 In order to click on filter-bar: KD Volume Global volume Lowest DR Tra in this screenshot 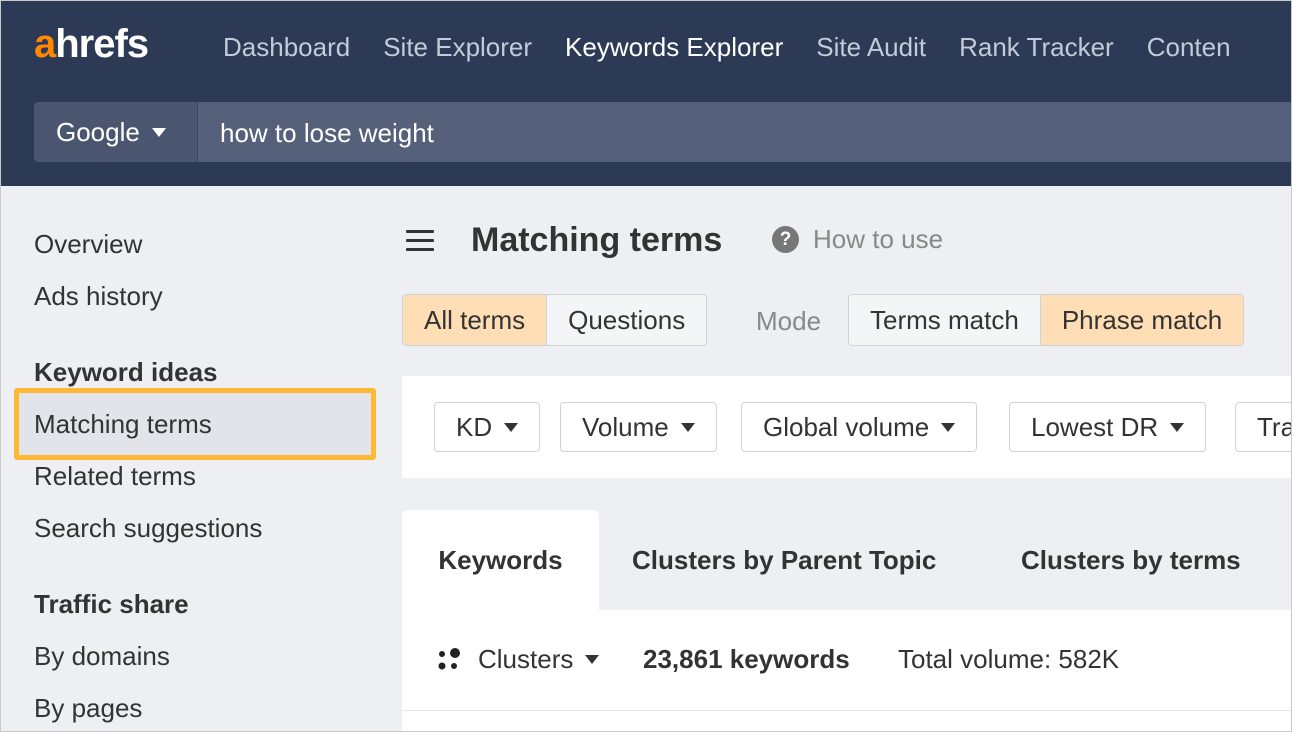, I will do `click(847, 427)`.